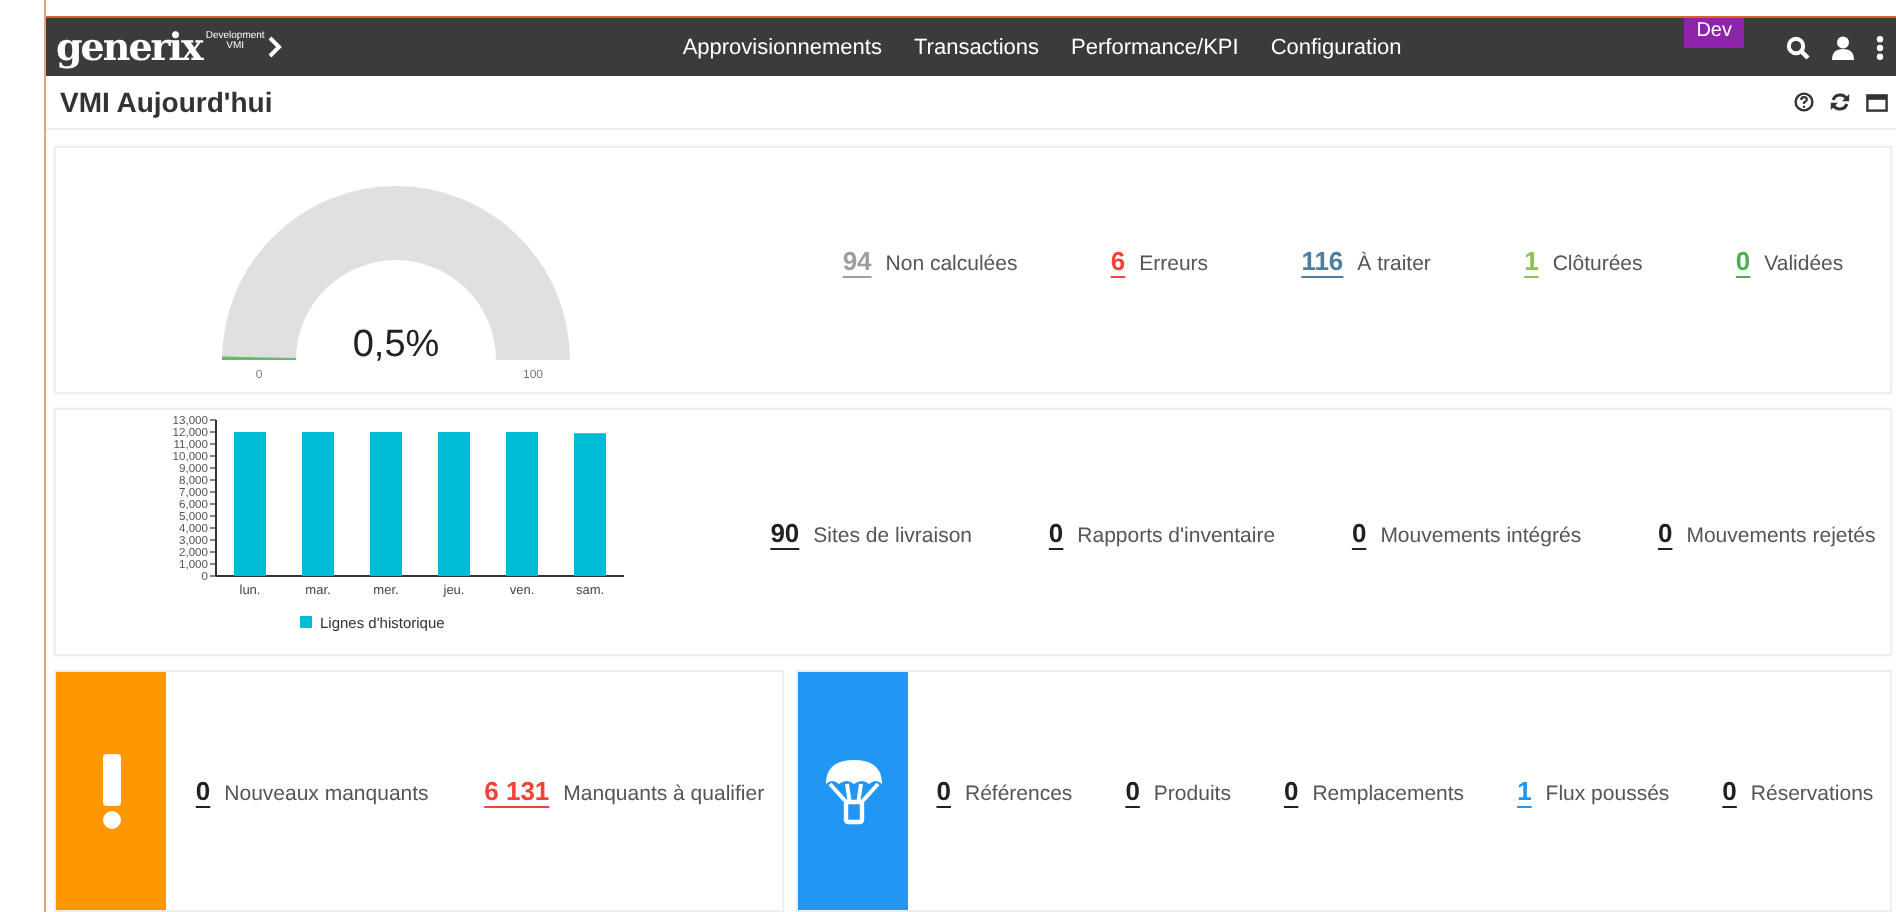 The image size is (1896, 912). What do you see at coordinates (1812, 794) in the screenshot?
I see `count-label: Réservations` at bounding box center [1812, 794].